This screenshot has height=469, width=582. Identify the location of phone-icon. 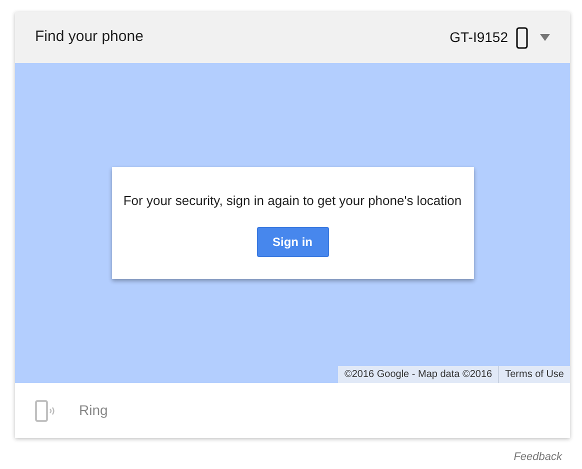
(522, 37).